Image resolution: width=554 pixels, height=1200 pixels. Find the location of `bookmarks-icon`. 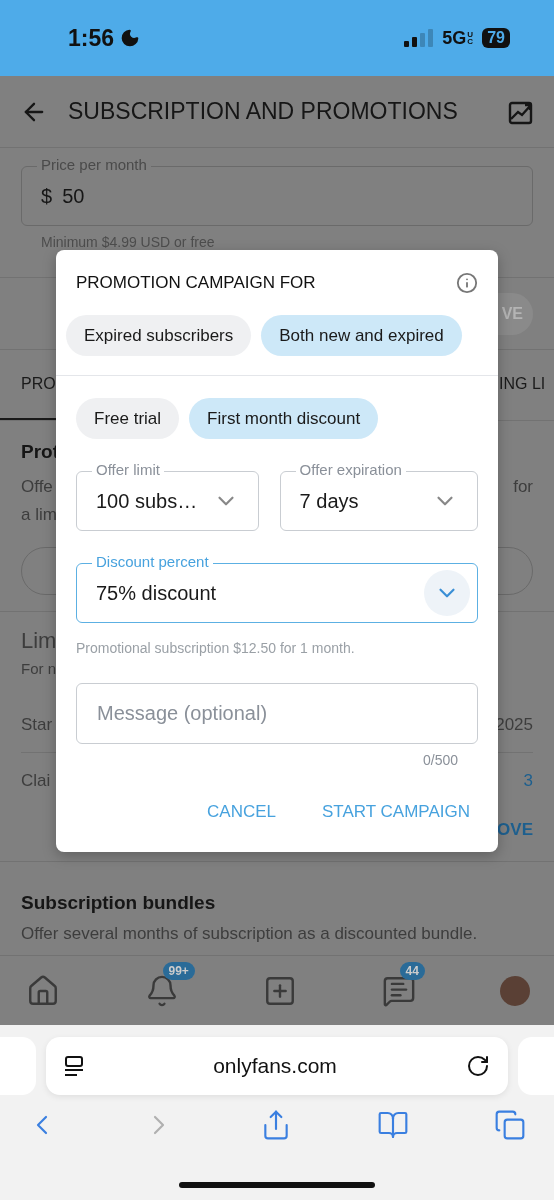

bookmarks-icon is located at coordinates (393, 1125).